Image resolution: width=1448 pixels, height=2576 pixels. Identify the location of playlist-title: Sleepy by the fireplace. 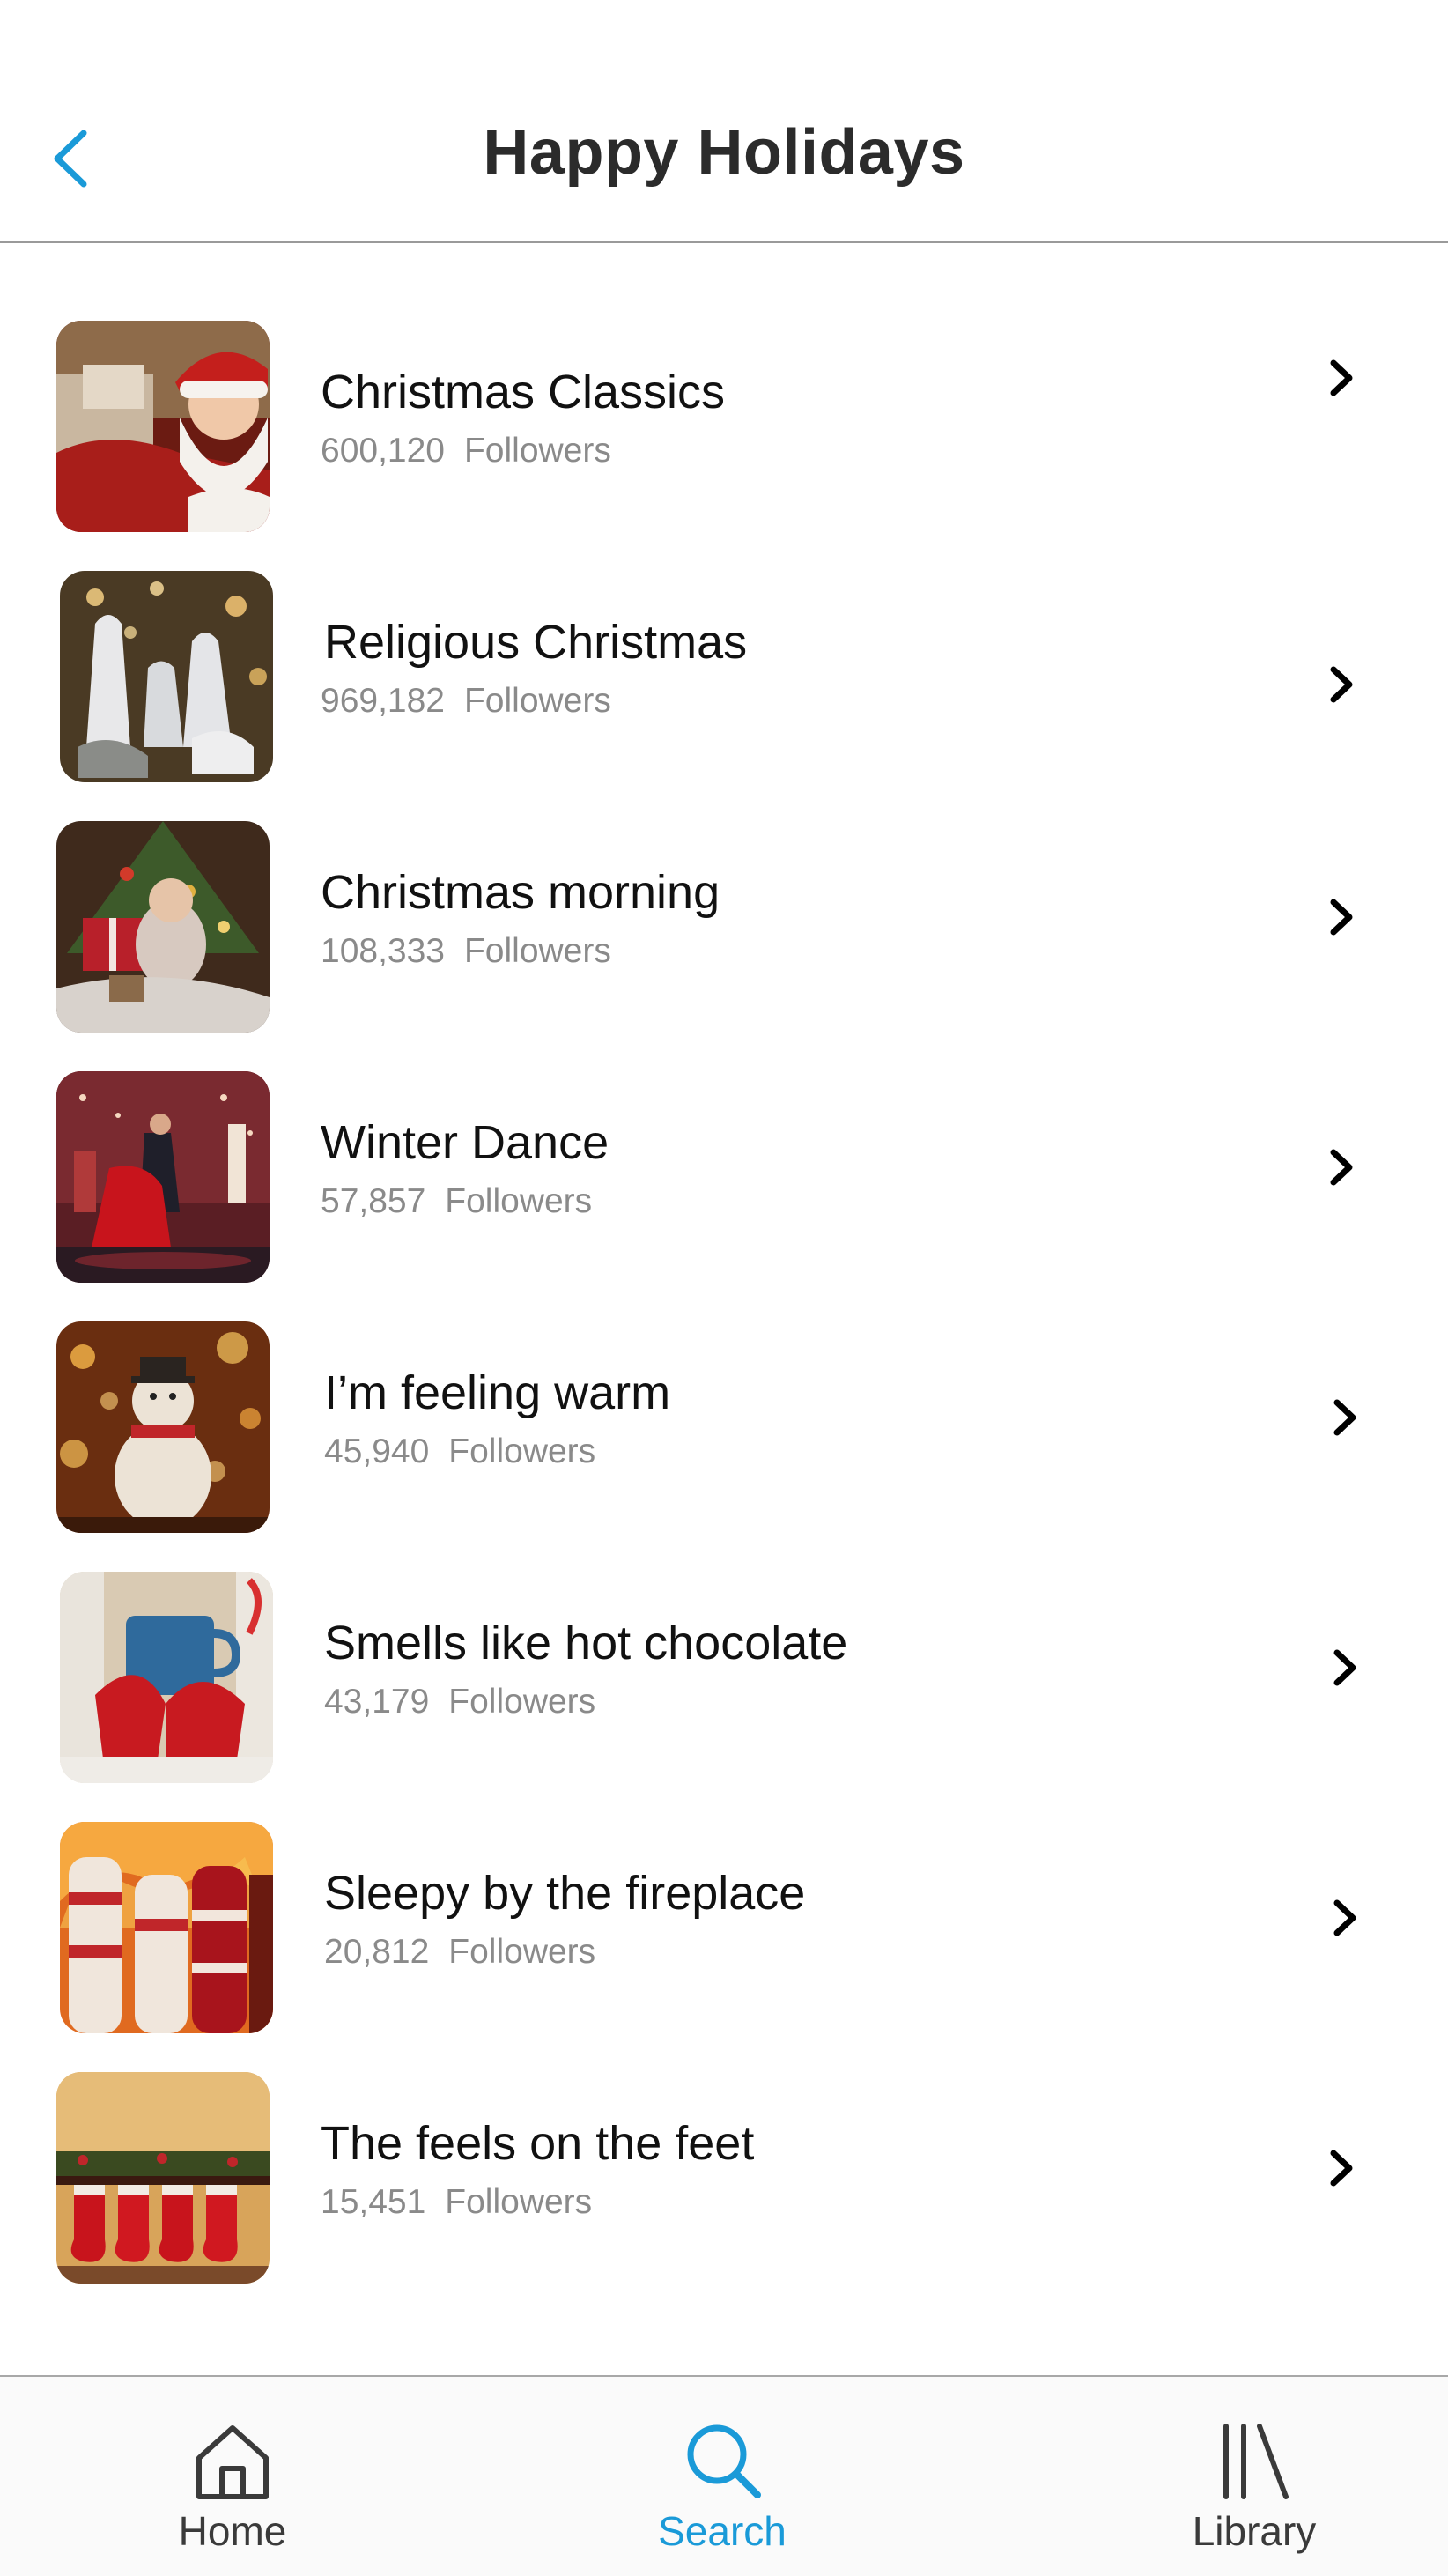
(565, 1894).